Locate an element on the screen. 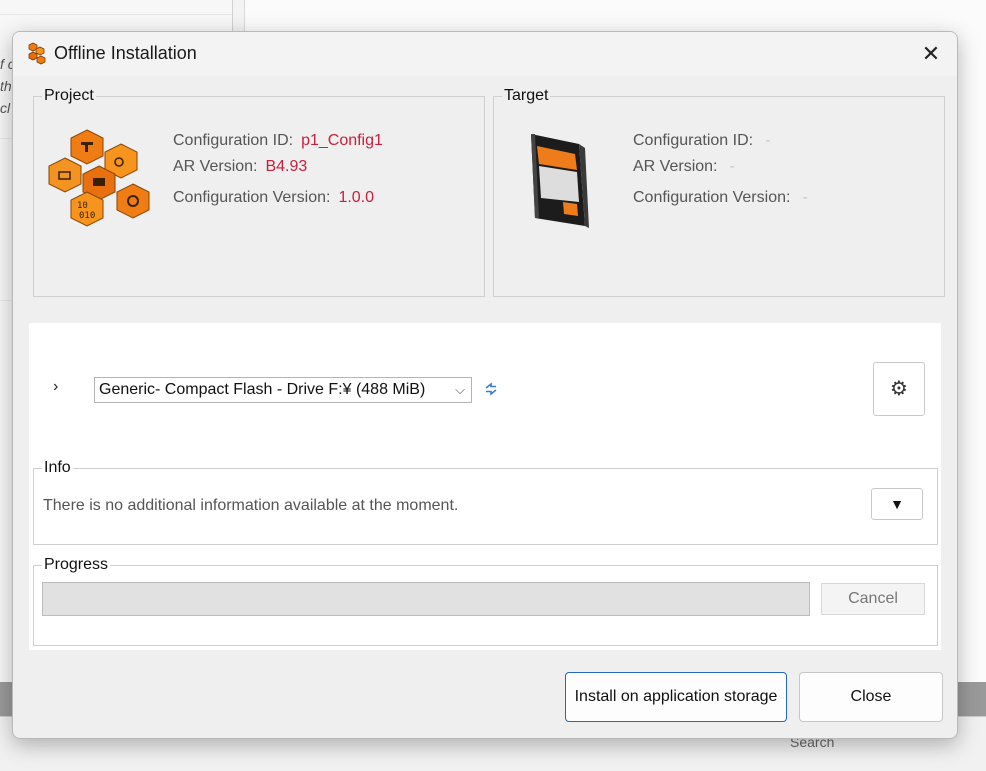 This screenshot has width=986, height=771. target-ar-version: AR Version: - is located at coordinates (684, 167).